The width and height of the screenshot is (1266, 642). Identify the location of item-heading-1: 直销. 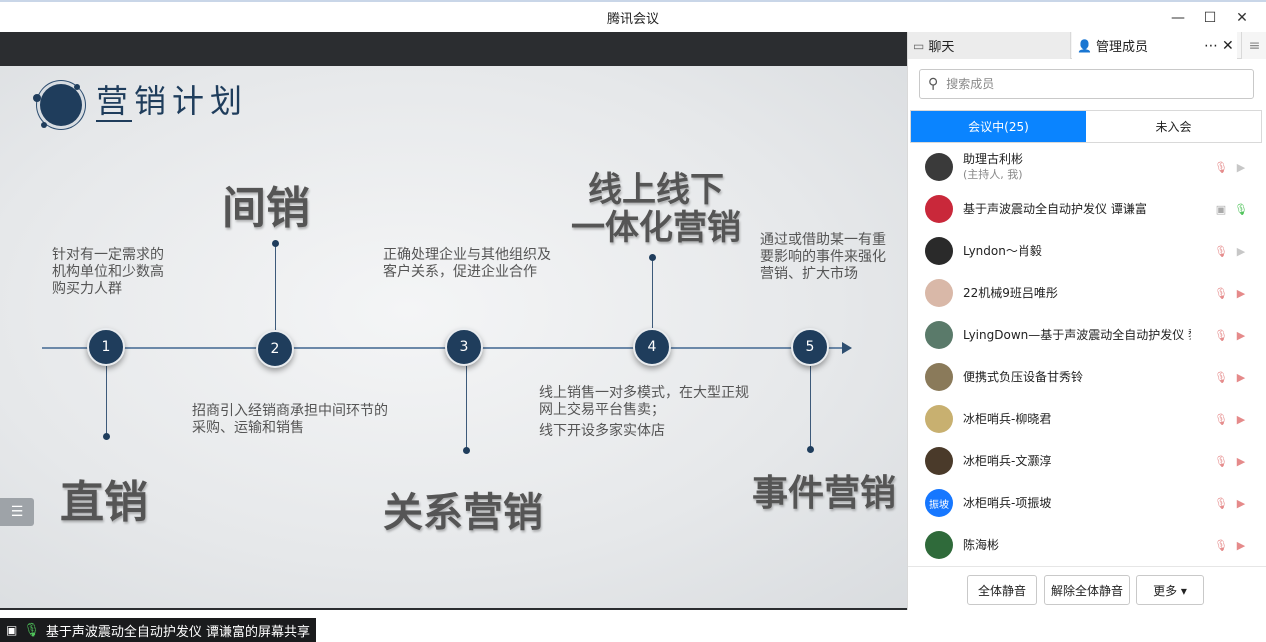
(104, 502).